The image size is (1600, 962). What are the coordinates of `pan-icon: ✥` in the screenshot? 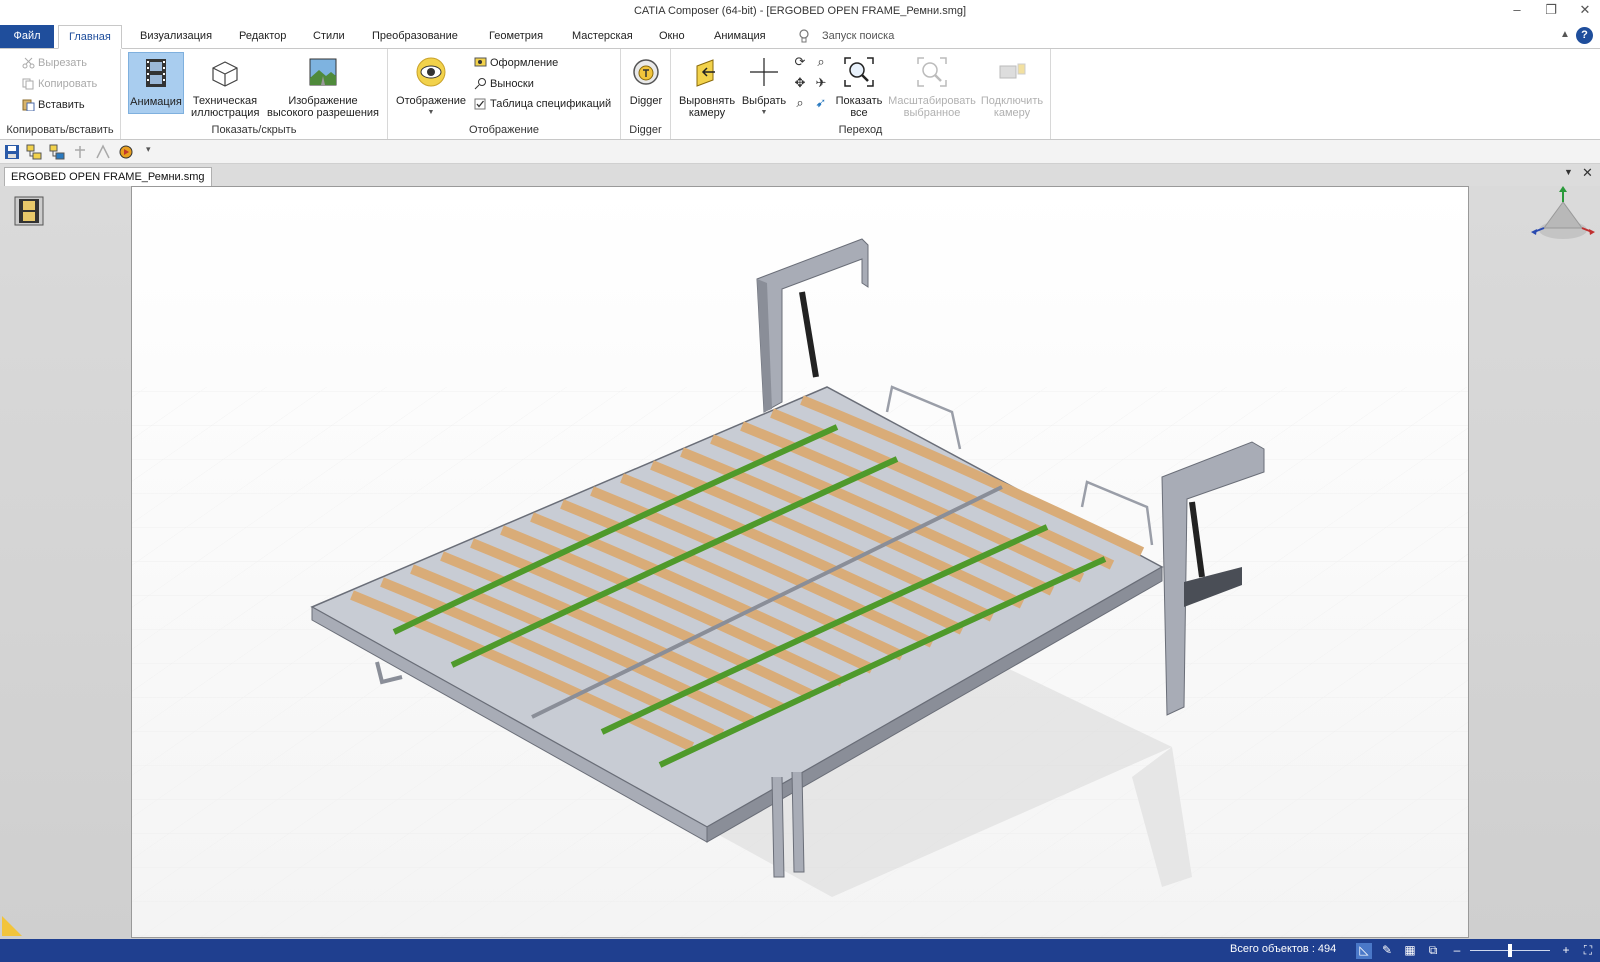 It's located at (800, 83).